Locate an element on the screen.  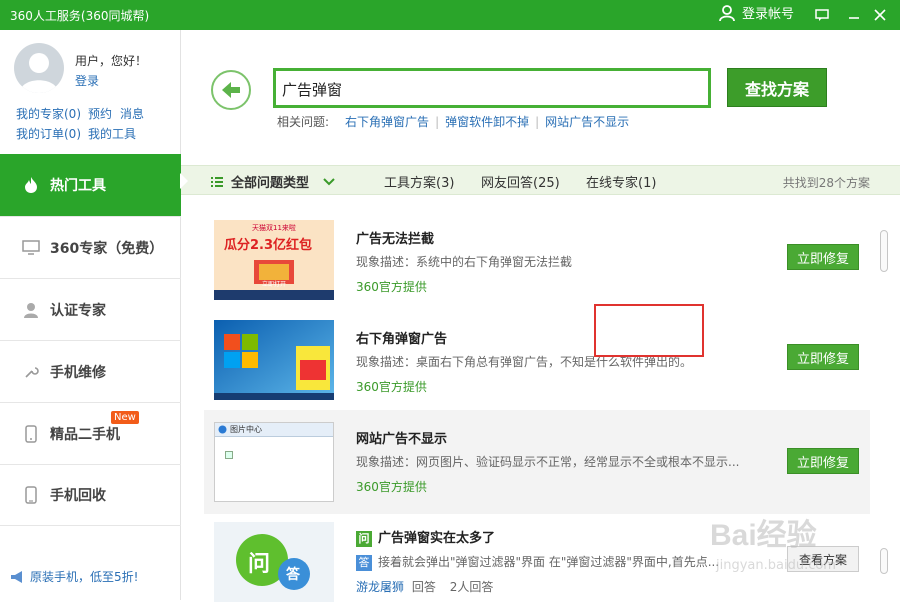
baidu-watermark: Bai经验 jingyan.baidu.com is located at coordinates (790, 545).